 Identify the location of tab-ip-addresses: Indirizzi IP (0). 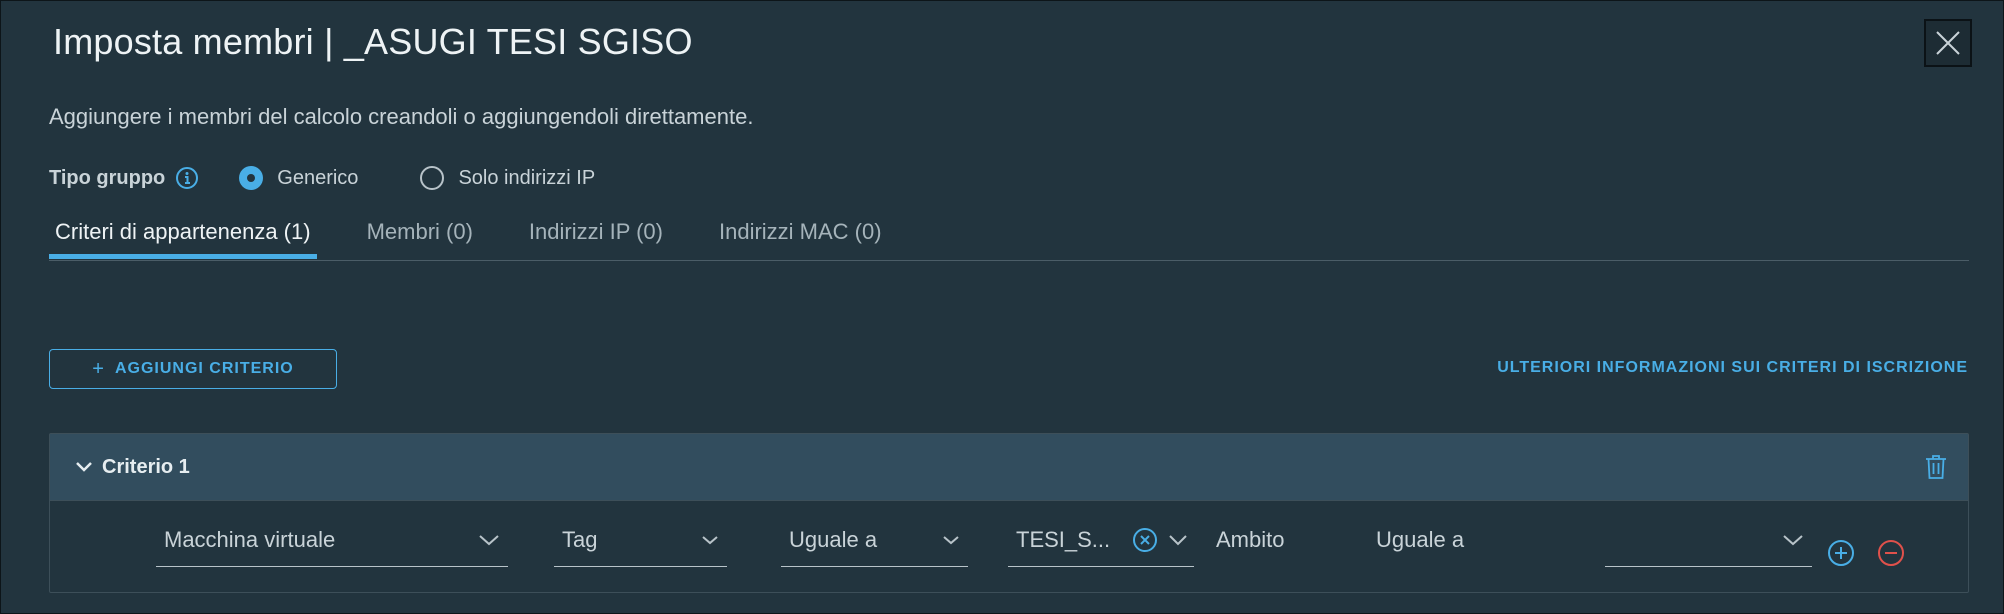
(596, 233).